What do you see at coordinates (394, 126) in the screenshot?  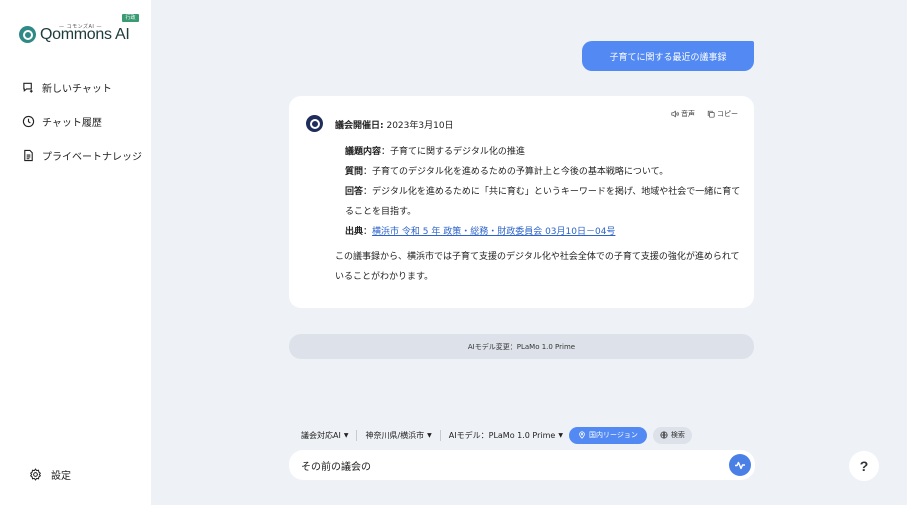 I see `meeting-date: 議会開催日: 2023年3月10日` at bounding box center [394, 126].